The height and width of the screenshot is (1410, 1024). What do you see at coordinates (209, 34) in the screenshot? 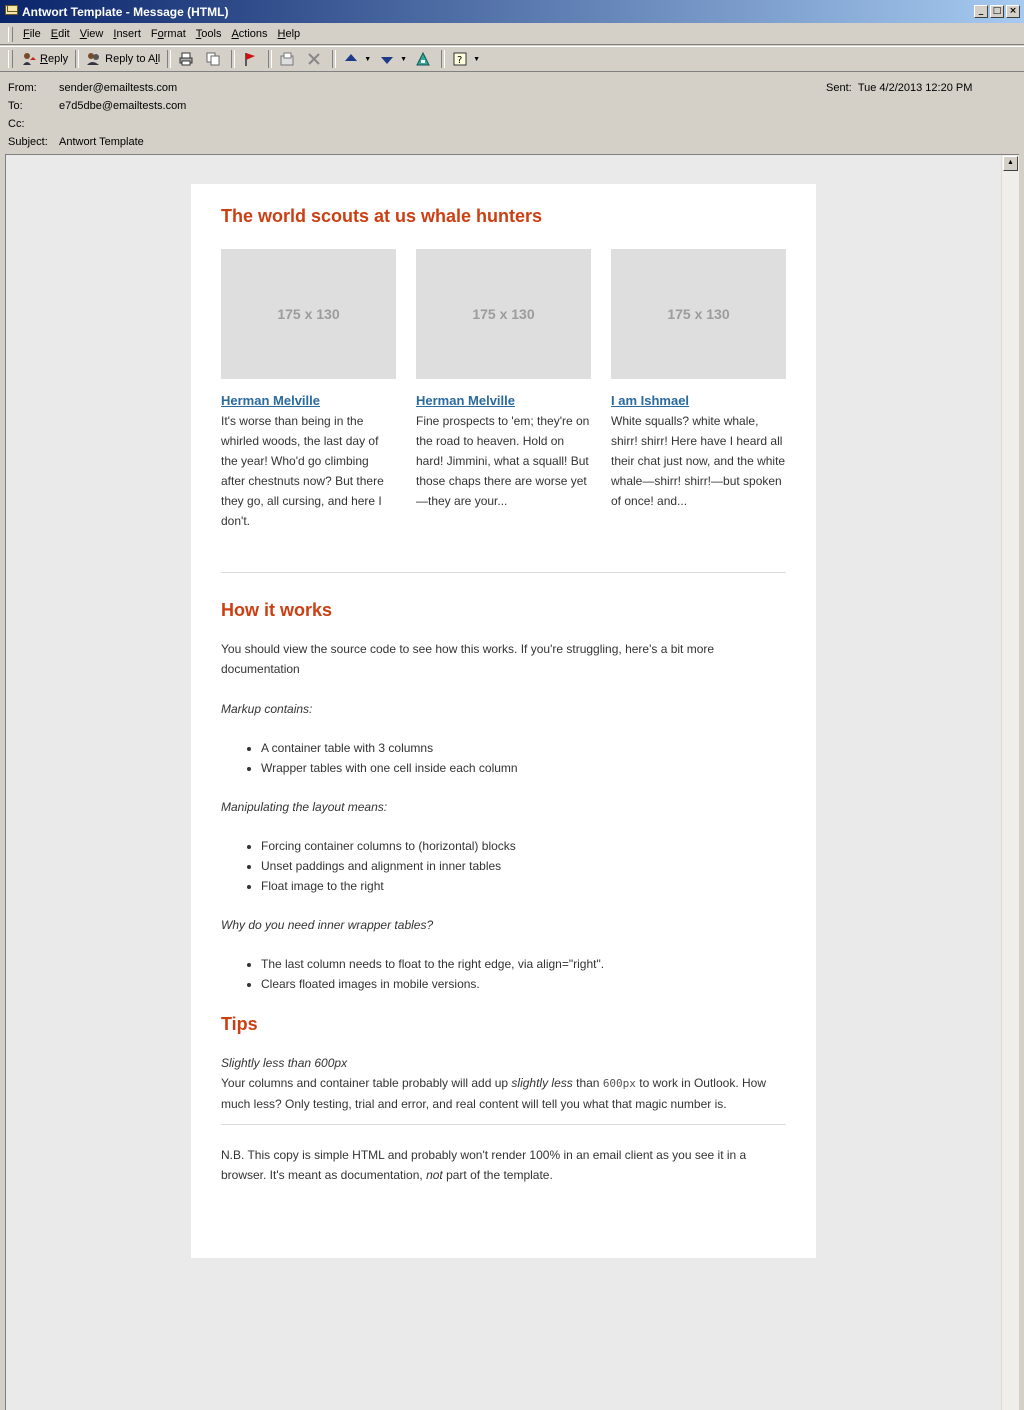
I see `menu-tools: Tools` at bounding box center [209, 34].